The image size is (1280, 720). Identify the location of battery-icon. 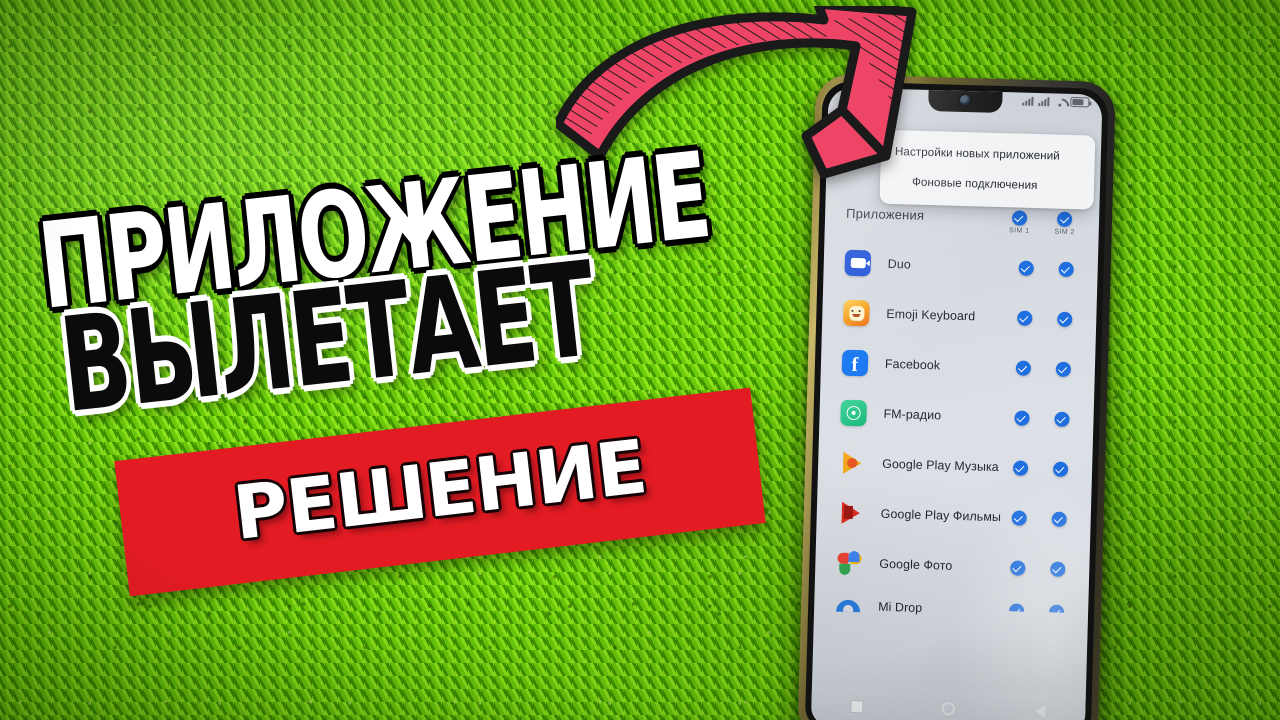
(1080, 102).